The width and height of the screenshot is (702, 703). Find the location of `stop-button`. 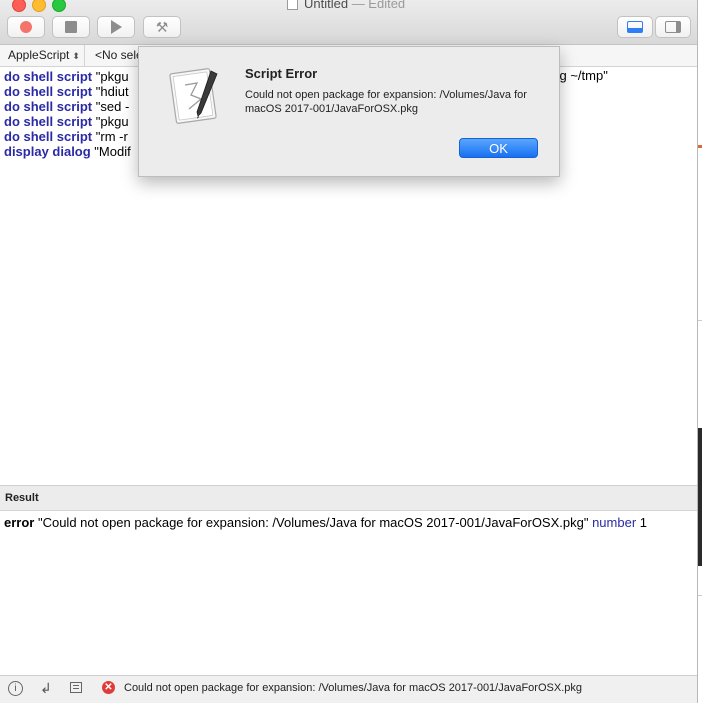

stop-button is located at coordinates (71, 27).